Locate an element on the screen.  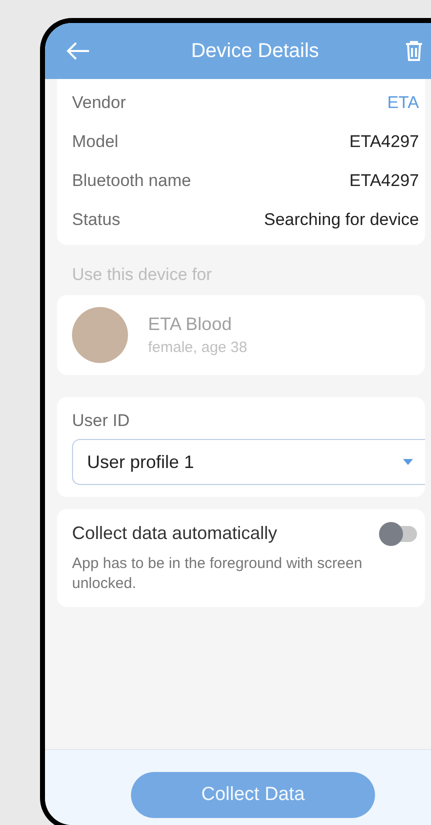
detail-value: Searching for device is located at coordinates (341, 220).